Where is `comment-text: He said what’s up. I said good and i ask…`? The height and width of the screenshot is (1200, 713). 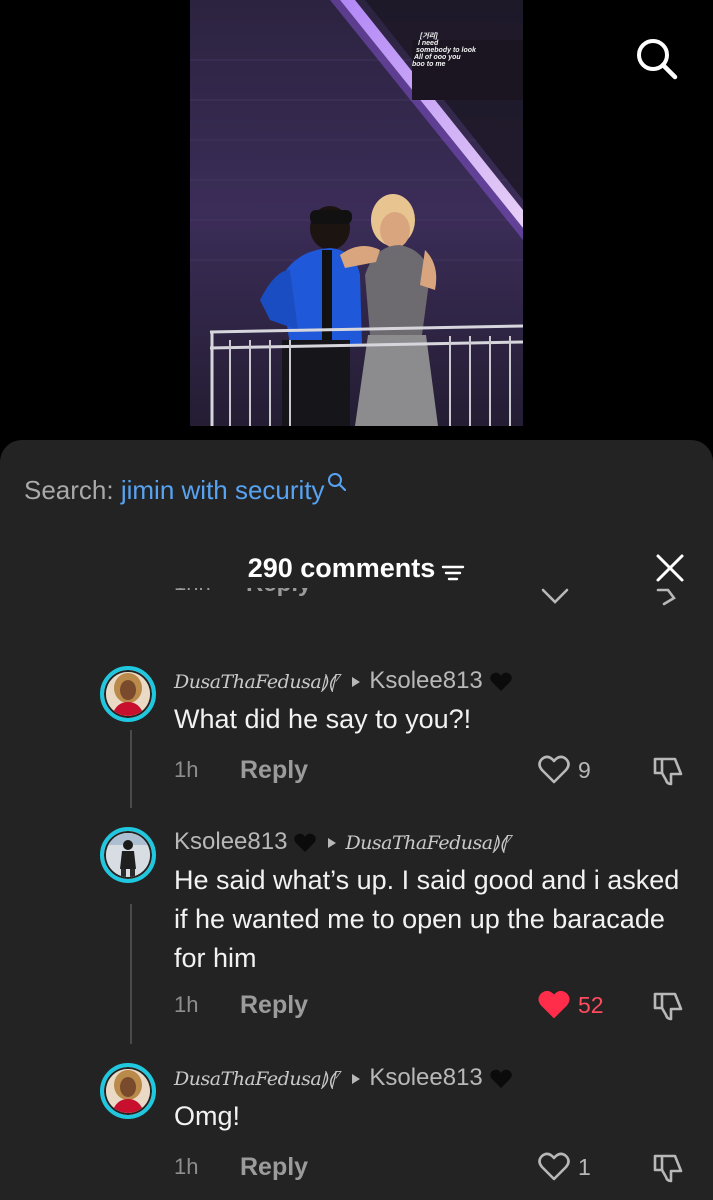
comment-text: He said what’s up. I said good and i ask… is located at coordinates (427, 919).